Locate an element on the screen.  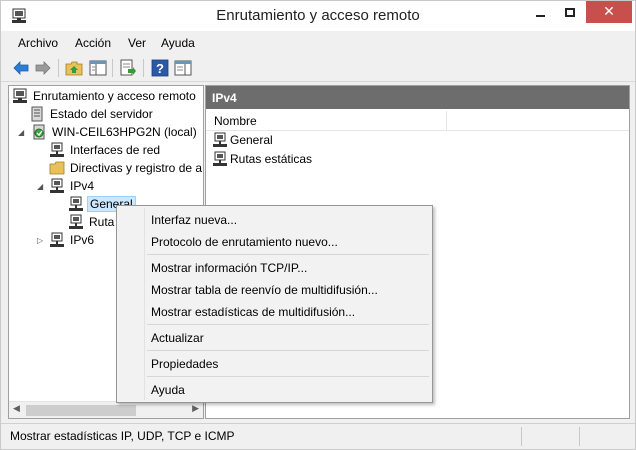
minimize-button is located at coordinates (540, 12).